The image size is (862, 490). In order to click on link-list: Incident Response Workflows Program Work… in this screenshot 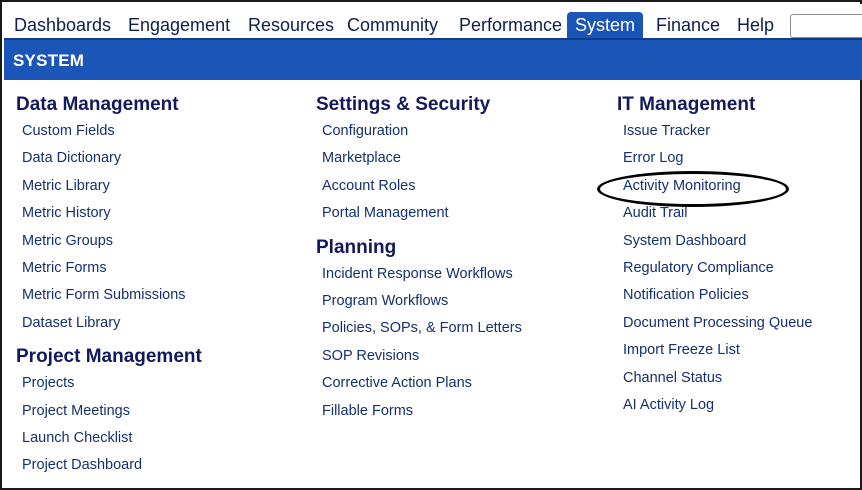, I will do `click(419, 345)`.